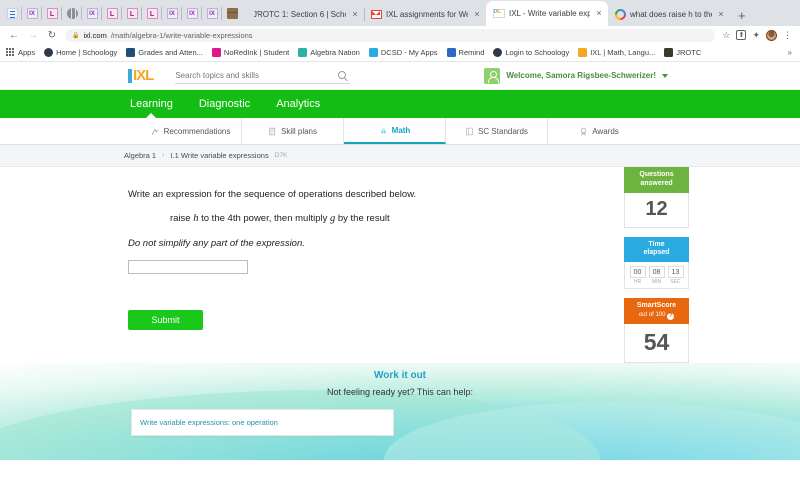 This screenshot has height=500, width=800. What do you see at coordinates (298, 104) in the screenshot?
I see `nav-analytics: Analytics` at bounding box center [298, 104].